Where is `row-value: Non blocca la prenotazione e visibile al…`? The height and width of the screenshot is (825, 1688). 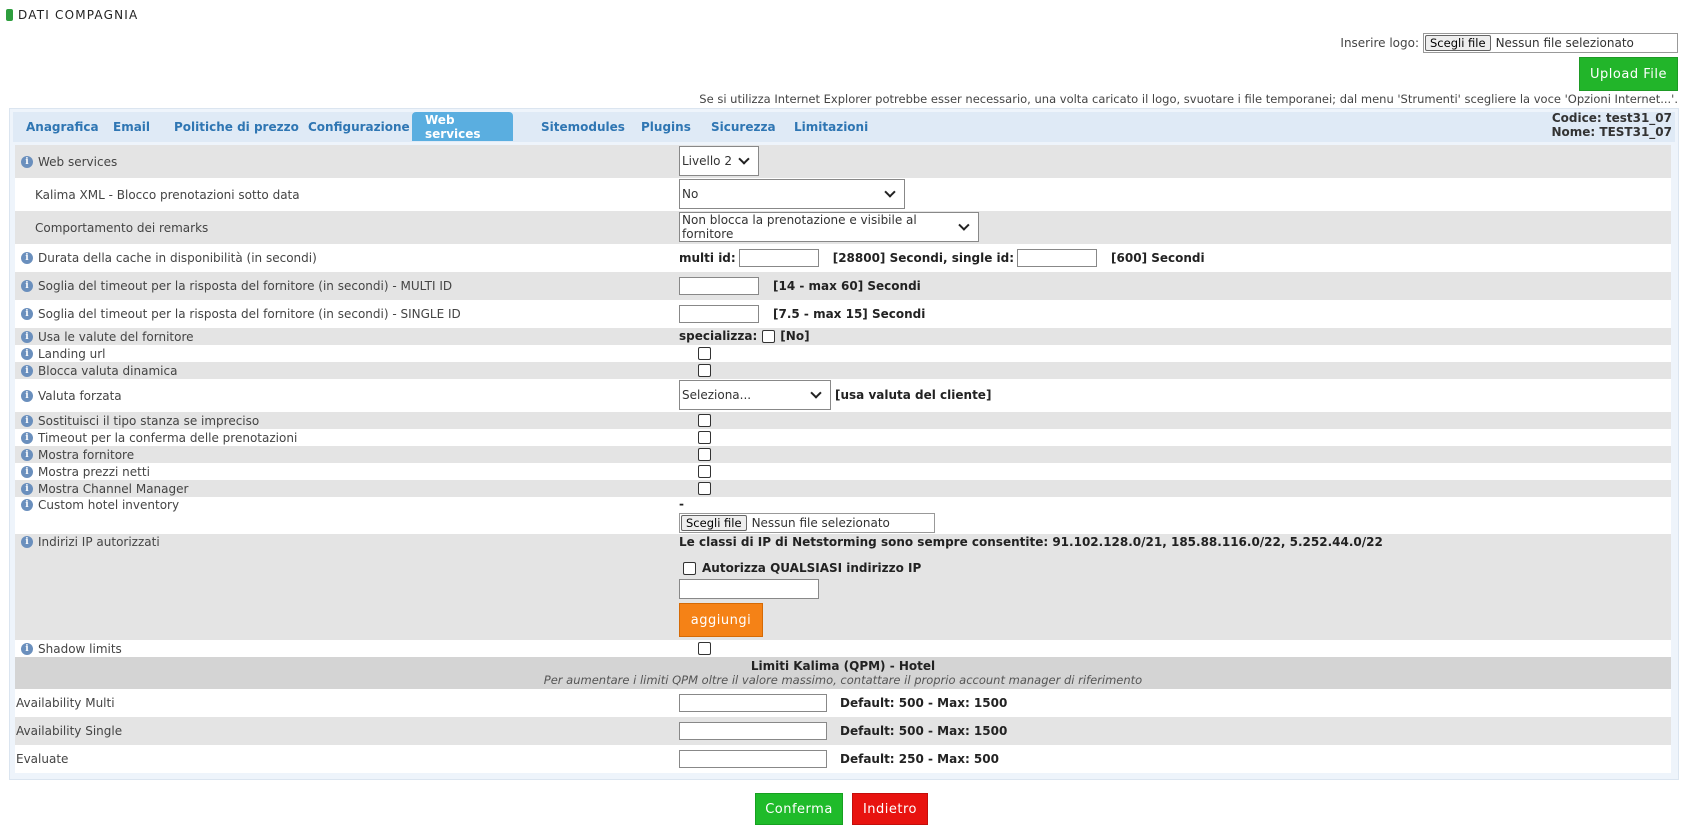 row-value: Non blocca la prenotazione e visibile al… is located at coordinates (829, 227).